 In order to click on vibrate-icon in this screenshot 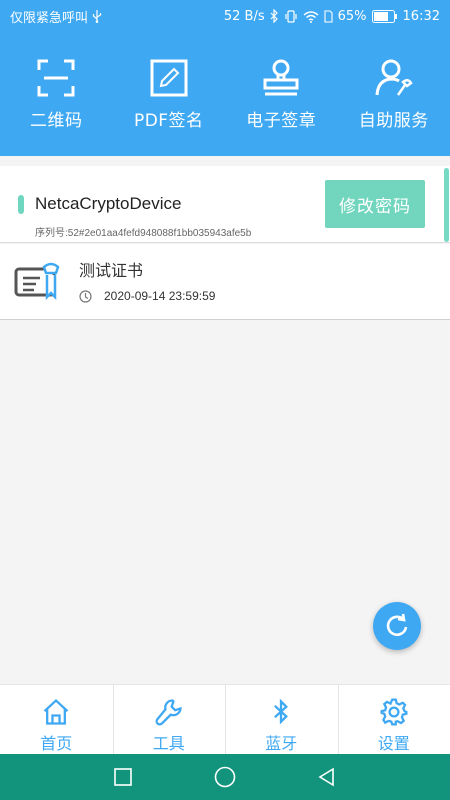, I will do `click(291, 16)`.